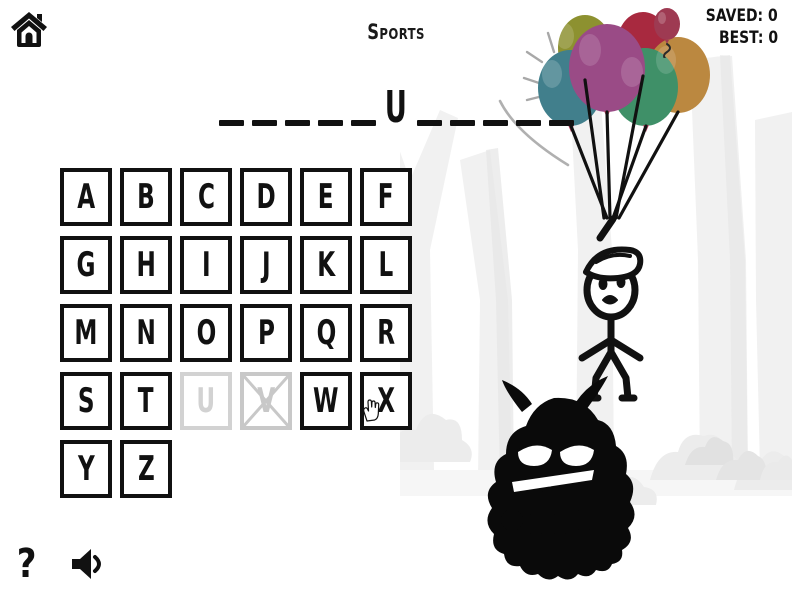 The height and width of the screenshot is (594, 792). I want to click on help-button: ?, so click(27, 564).